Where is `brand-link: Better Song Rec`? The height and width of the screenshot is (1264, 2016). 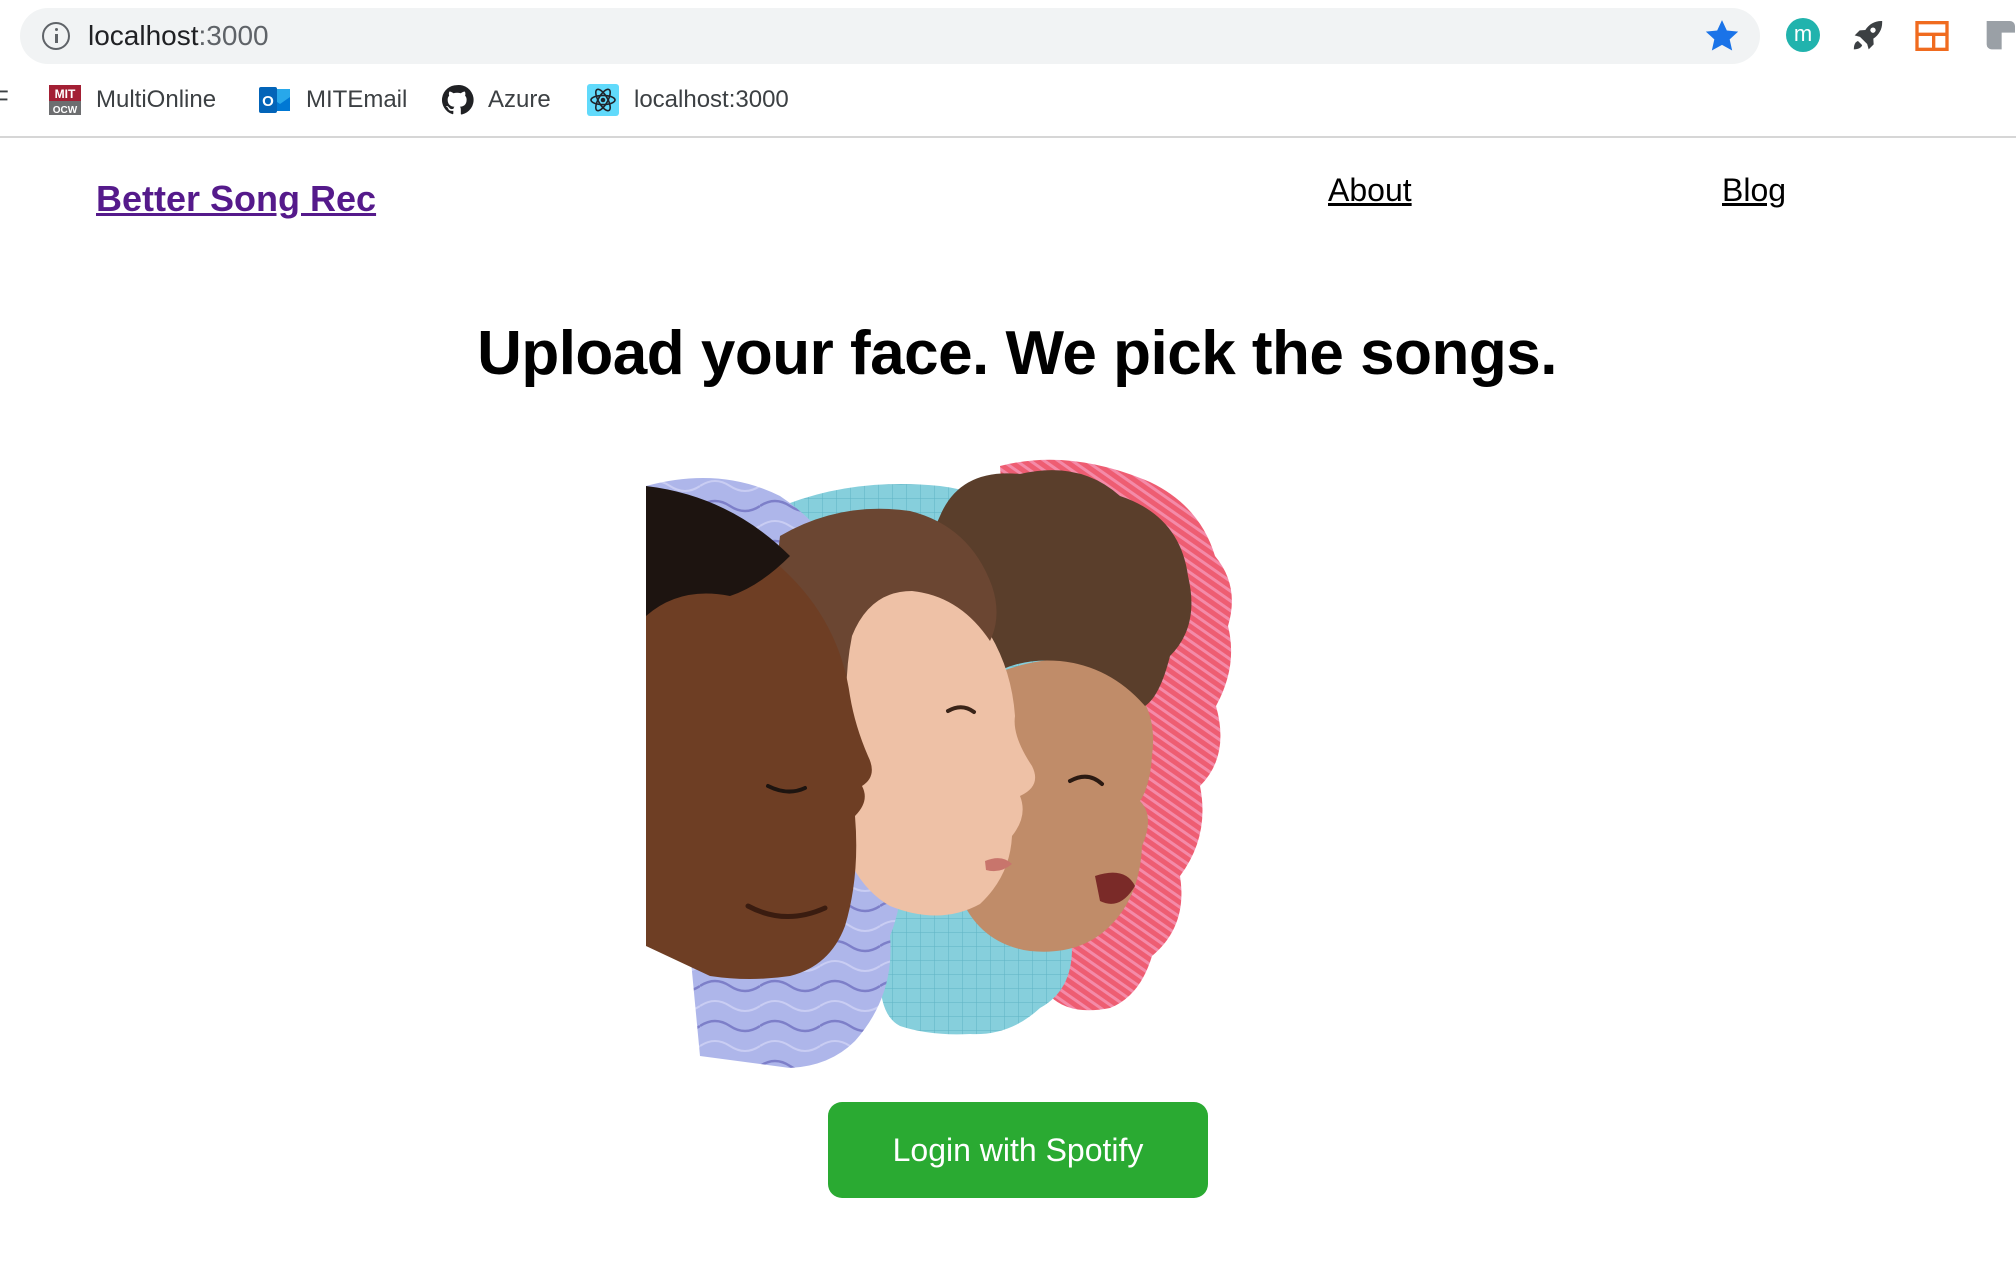
brand-link: Better Song Rec is located at coordinates (236, 199).